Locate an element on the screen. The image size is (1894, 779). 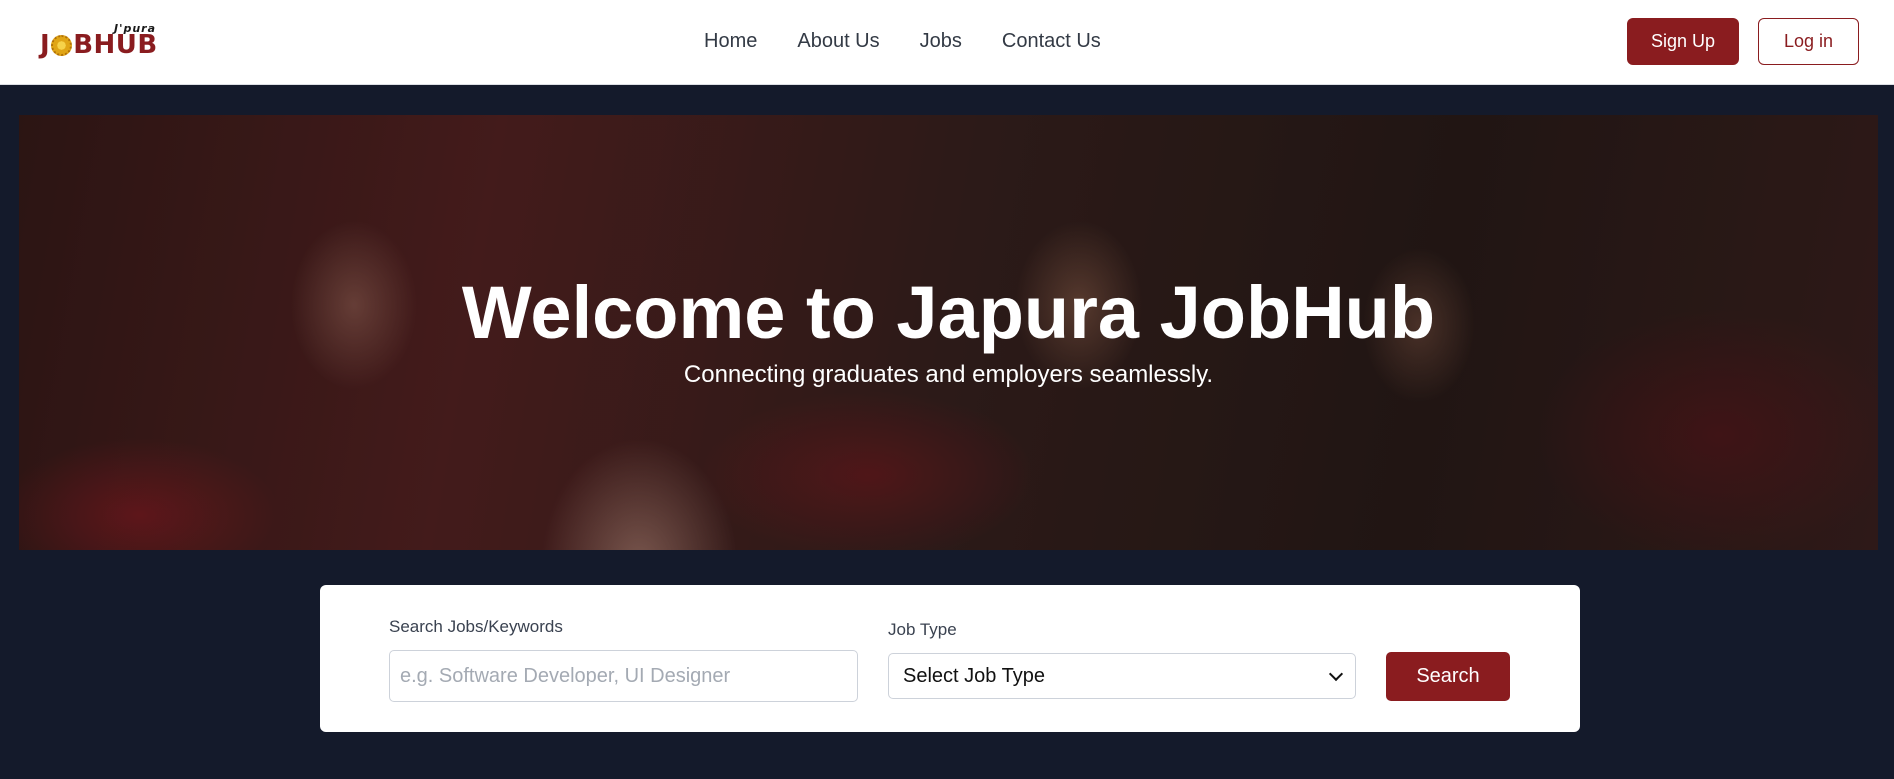
log-in-button: Log in is located at coordinates (1808, 41).